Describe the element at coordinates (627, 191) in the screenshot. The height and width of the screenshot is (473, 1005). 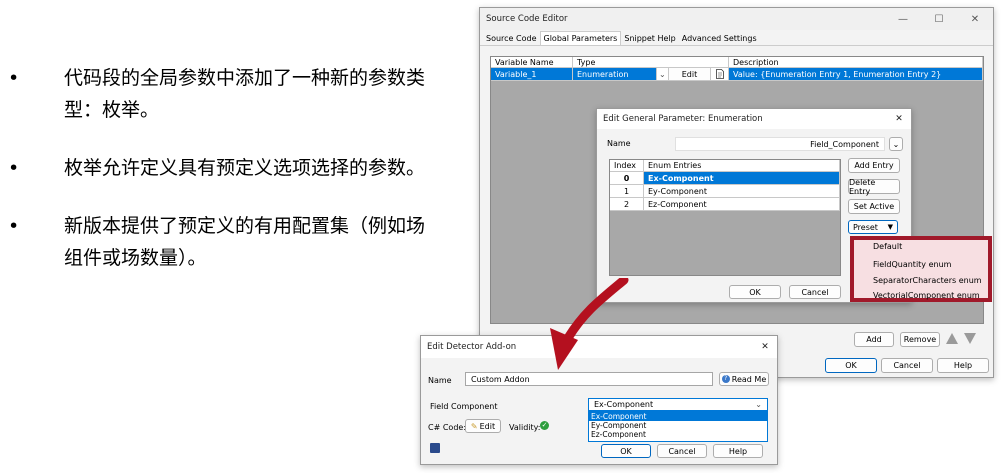
I see `table-row-index: 1` at that location.